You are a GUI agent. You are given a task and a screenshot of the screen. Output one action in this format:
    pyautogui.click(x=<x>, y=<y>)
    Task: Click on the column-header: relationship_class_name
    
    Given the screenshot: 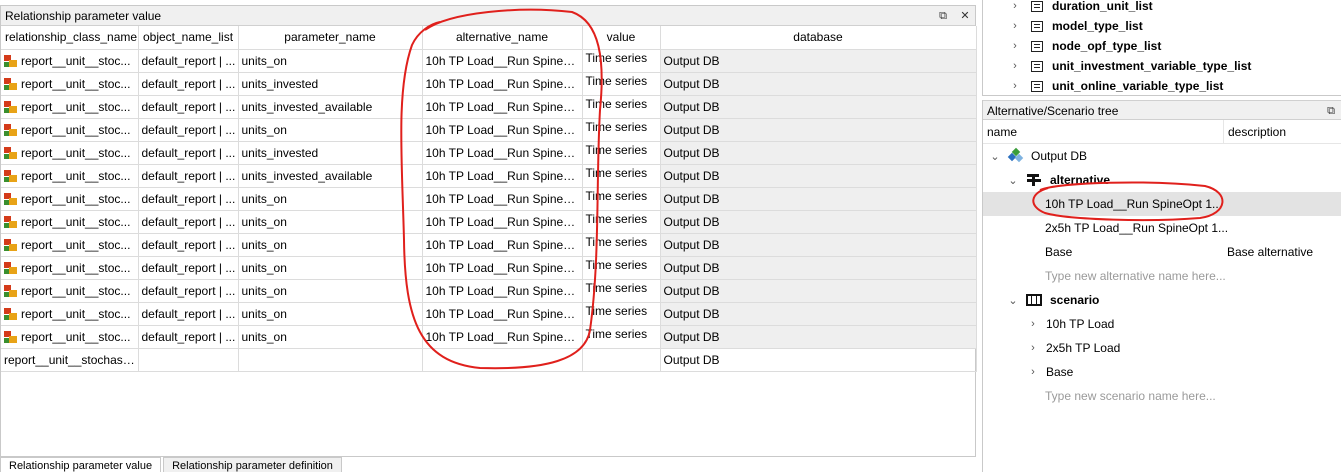 What is the action you would take?
    pyautogui.click(x=70, y=38)
    